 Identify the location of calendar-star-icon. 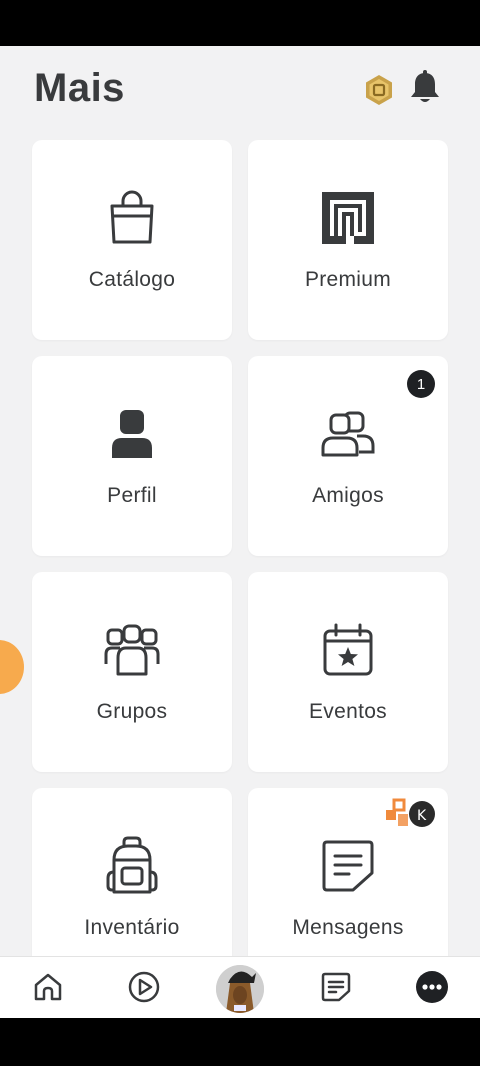
(348, 650).